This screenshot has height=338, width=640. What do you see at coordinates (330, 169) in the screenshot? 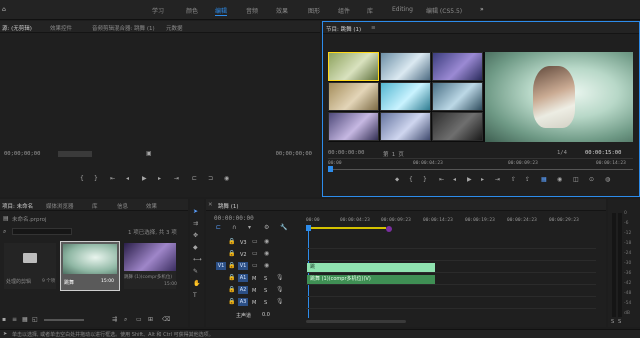
I see `program-playhead` at bounding box center [330, 169].